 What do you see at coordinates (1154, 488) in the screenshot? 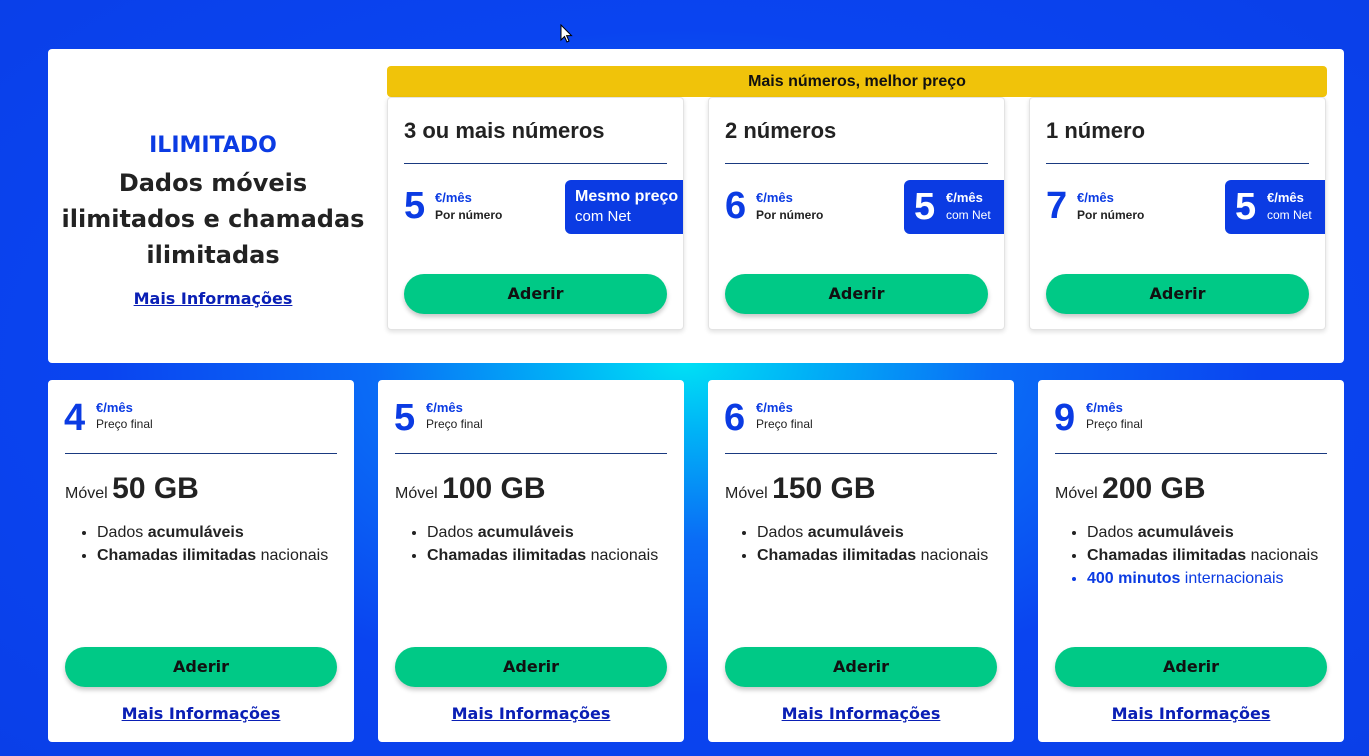
I see `plan-data-value: 200 GB` at bounding box center [1154, 488].